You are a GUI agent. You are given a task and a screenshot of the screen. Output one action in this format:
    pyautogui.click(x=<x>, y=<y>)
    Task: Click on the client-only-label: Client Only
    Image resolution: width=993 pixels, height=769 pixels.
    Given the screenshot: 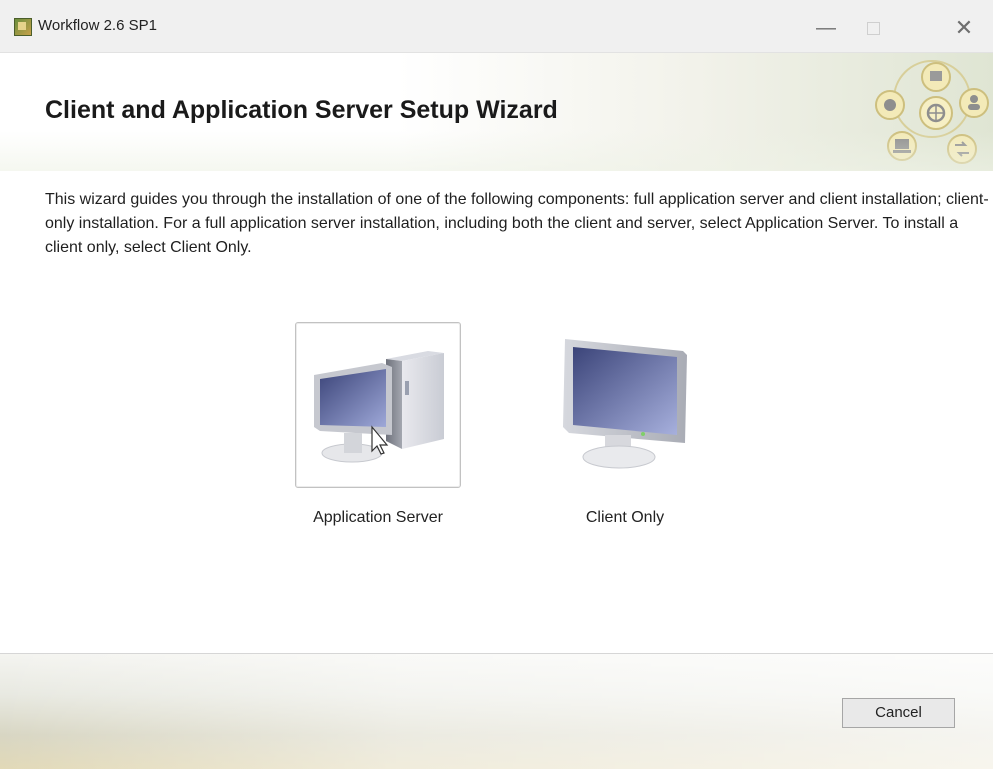 What is the action you would take?
    pyautogui.click(x=625, y=518)
    